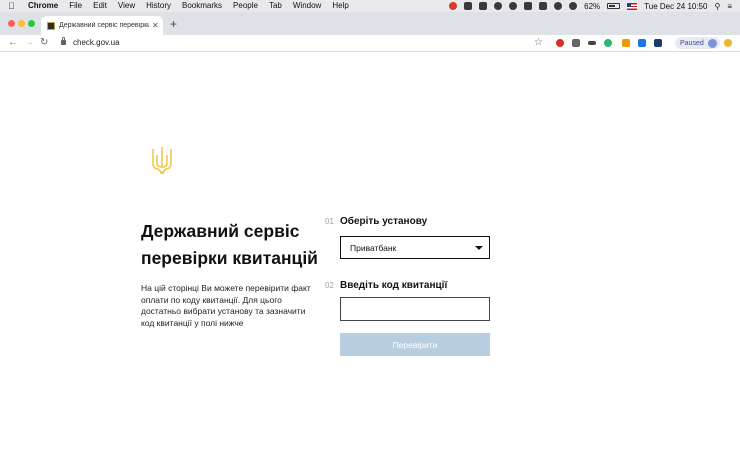  I want to click on reload-icon: ↻, so click(44, 43).